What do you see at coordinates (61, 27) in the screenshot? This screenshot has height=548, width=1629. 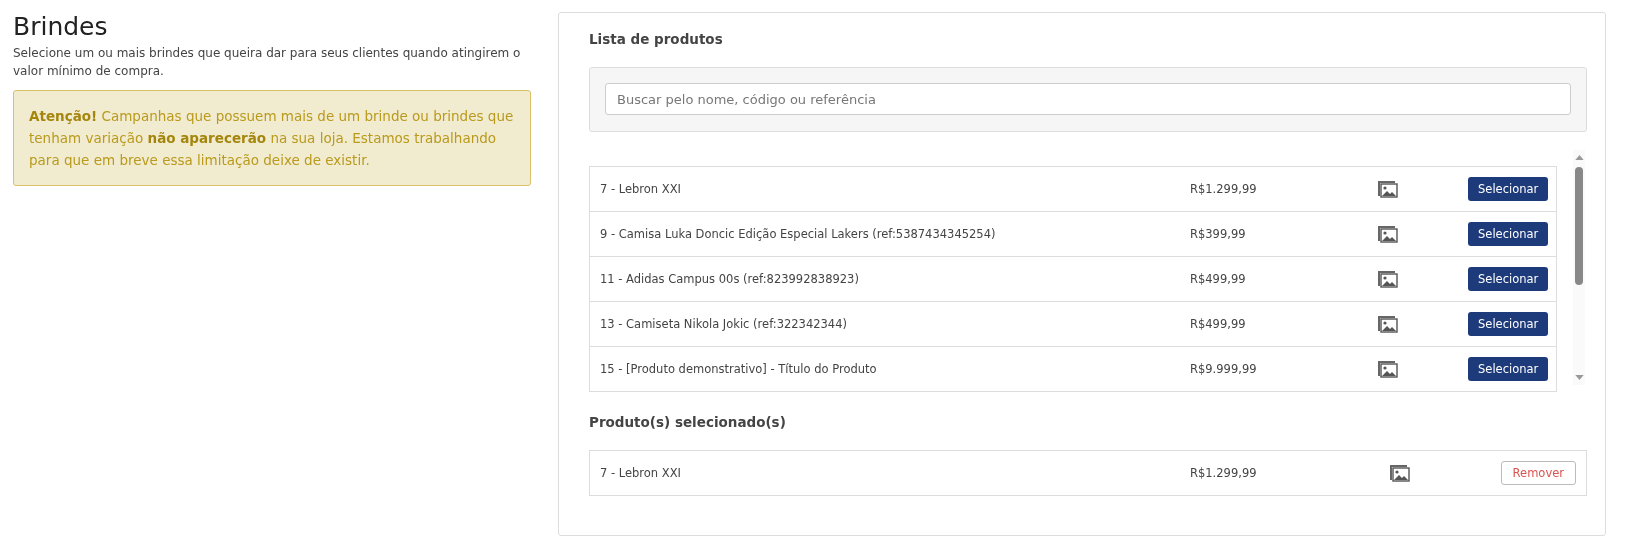 I see `page-title: Brindes` at bounding box center [61, 27].